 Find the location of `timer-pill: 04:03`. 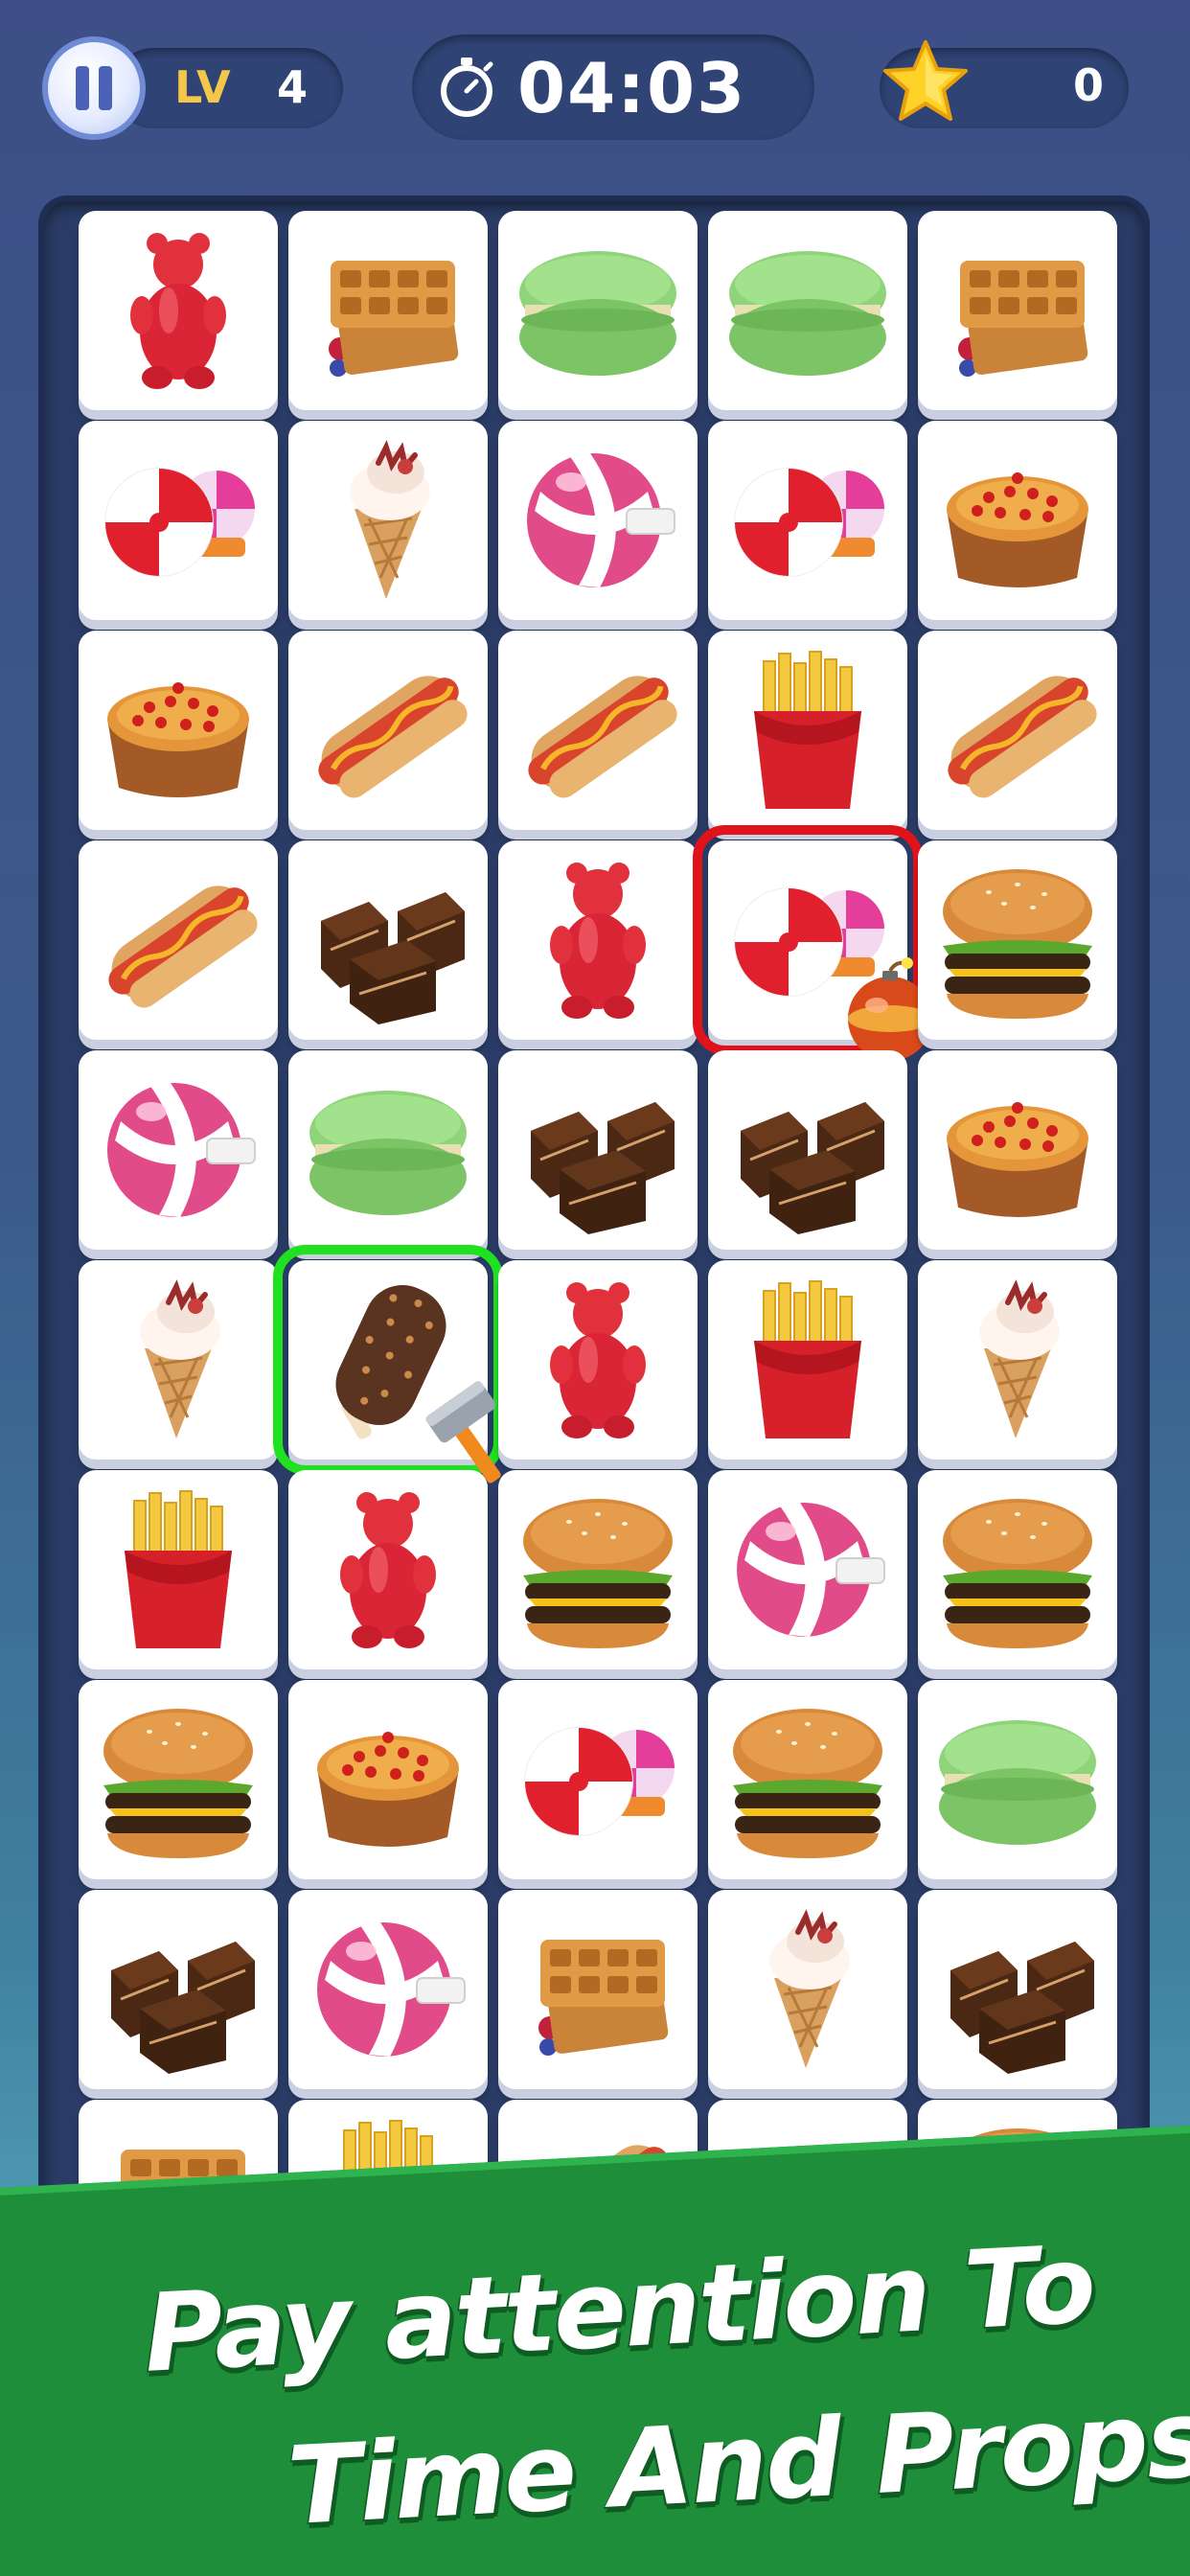

timer-pill: 04:03 is located at coordinates (613, 87).